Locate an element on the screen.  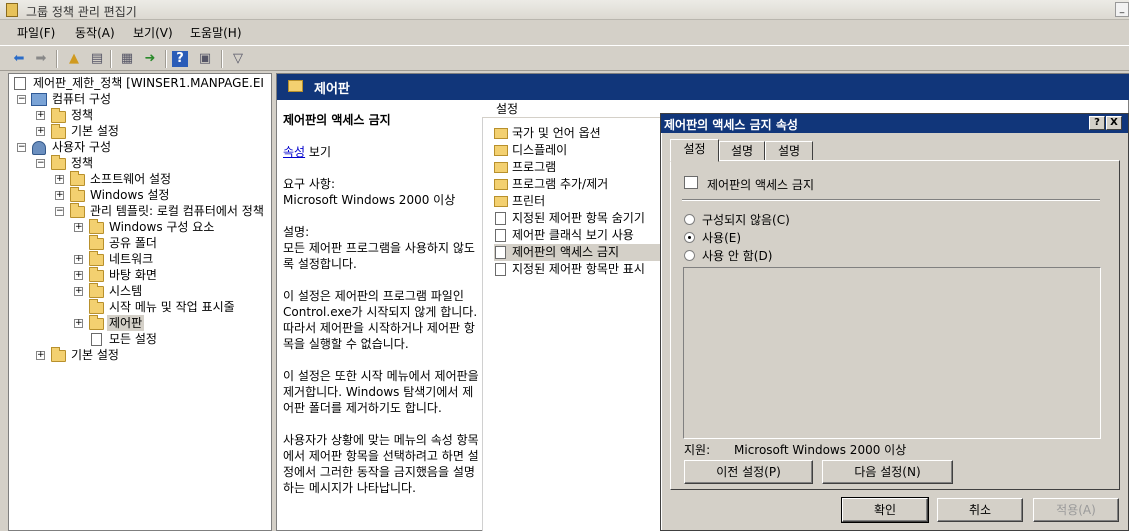
policy-doc-icon is located at coordinates (20, 83).